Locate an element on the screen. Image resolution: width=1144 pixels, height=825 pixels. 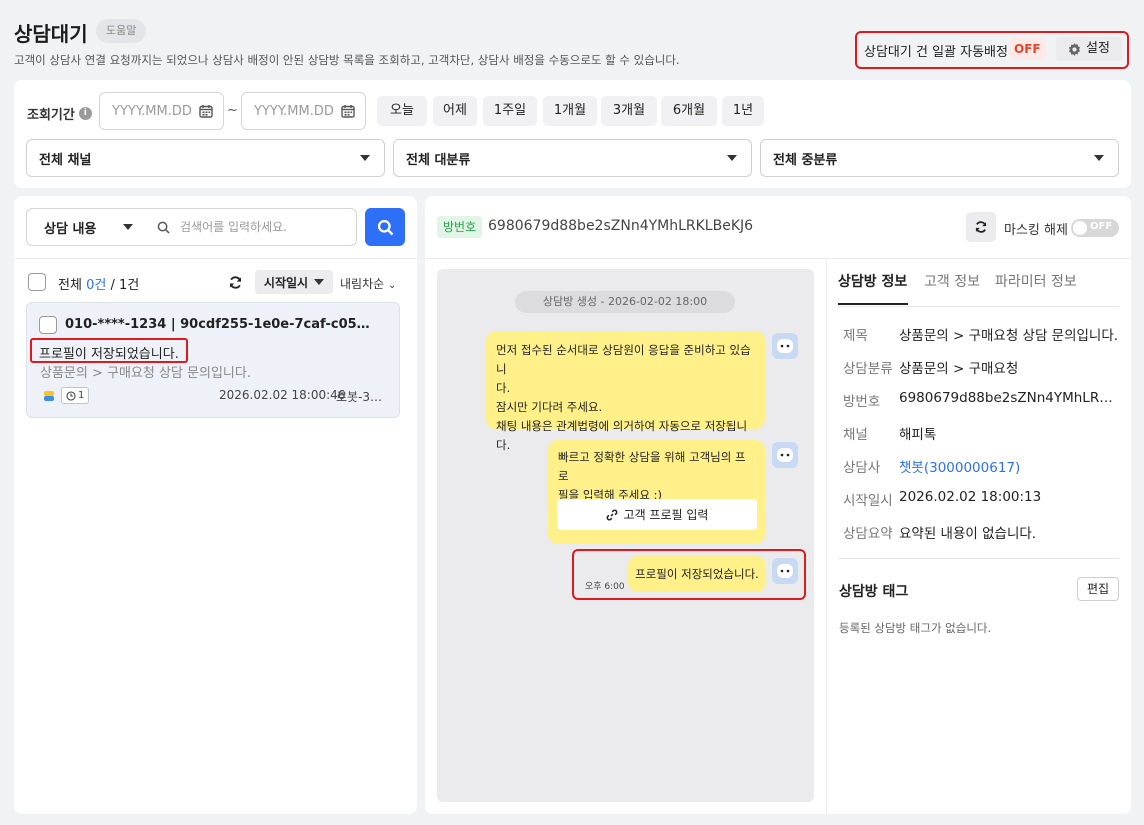
sort-updown-icon: ⌄ is located at coordinates (392, 285).